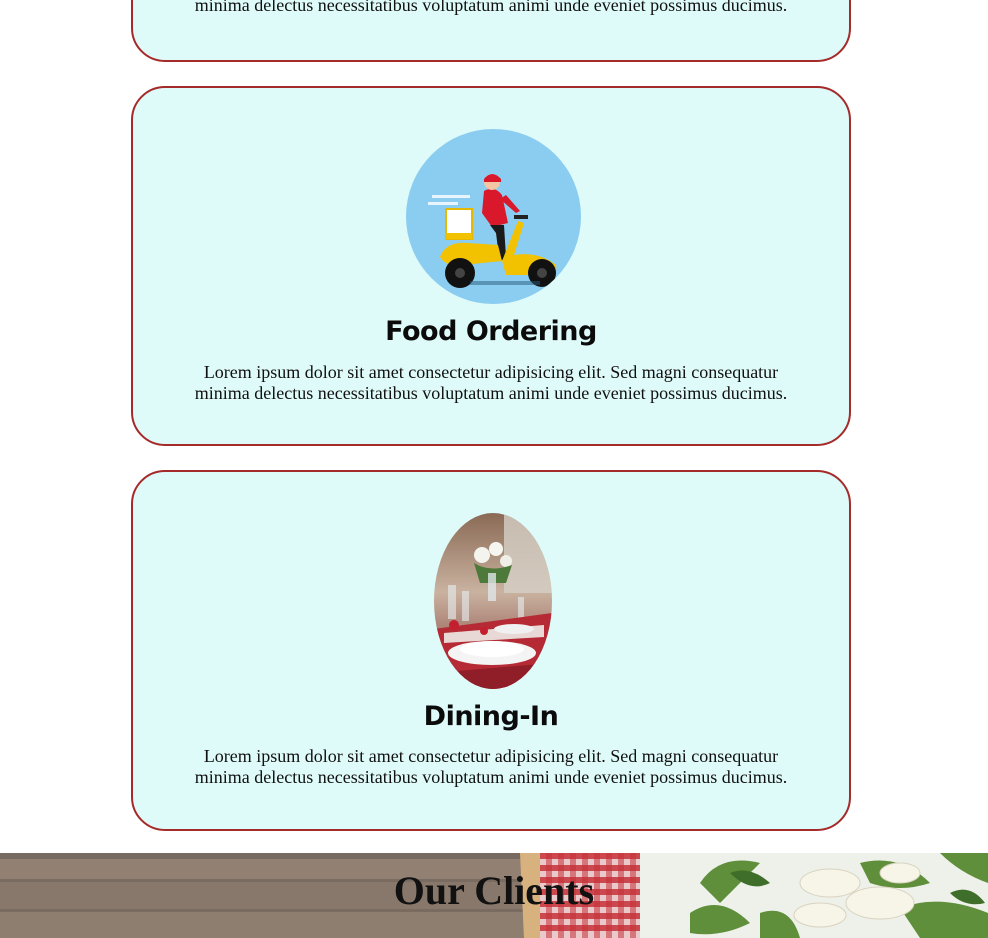  I want to click on service-title: Dining-In, so click(491, 716).